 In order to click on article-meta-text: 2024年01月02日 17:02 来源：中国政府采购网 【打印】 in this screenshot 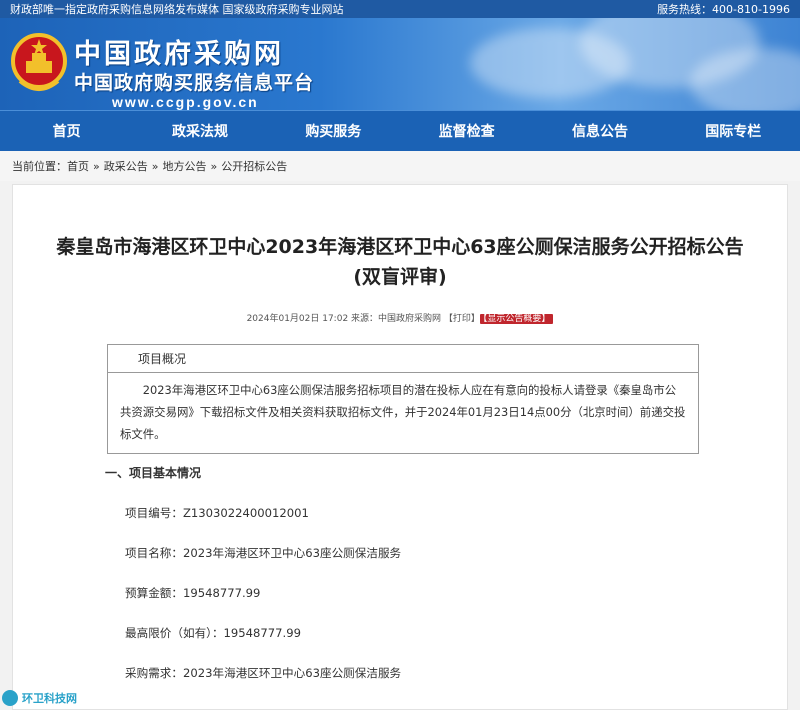, I will do `click(363, 319)`.